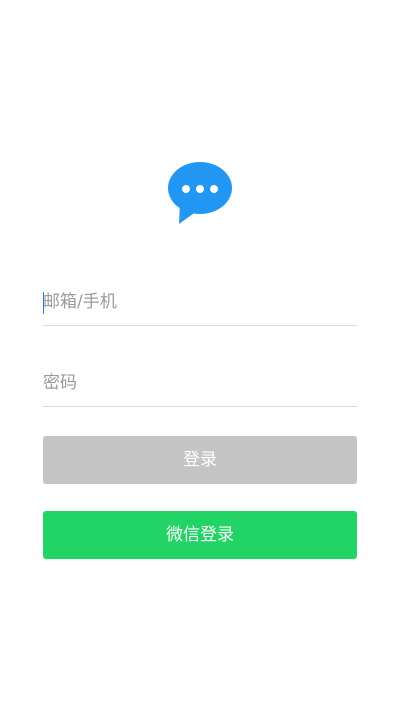 This screenshot has height=720, width=400. I want to click on wechat-login-button: 微信登录, so click(200, 535).